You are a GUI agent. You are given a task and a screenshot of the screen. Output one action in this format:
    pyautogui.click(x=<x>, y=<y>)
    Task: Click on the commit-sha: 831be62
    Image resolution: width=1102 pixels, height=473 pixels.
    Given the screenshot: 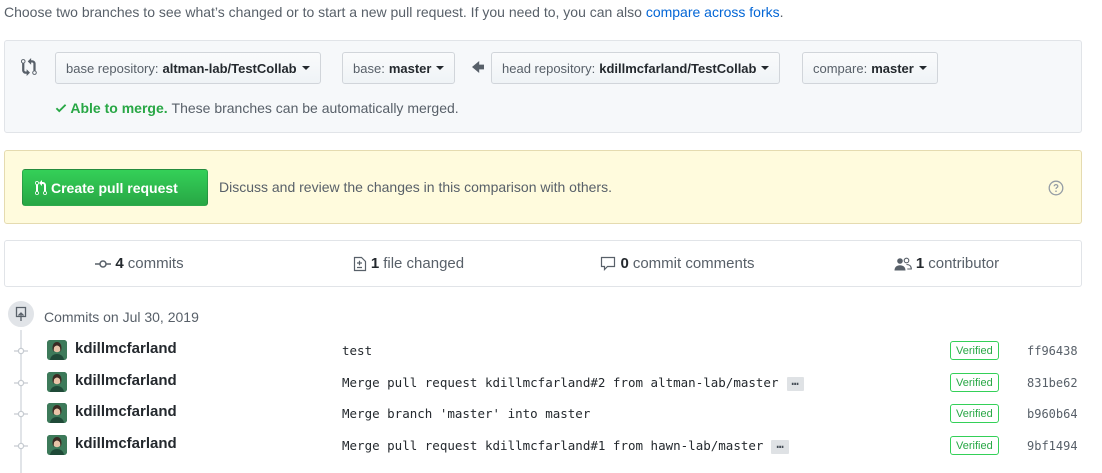 What is the action you would take?
    pyautogui.click(x=1052, y=383)
    